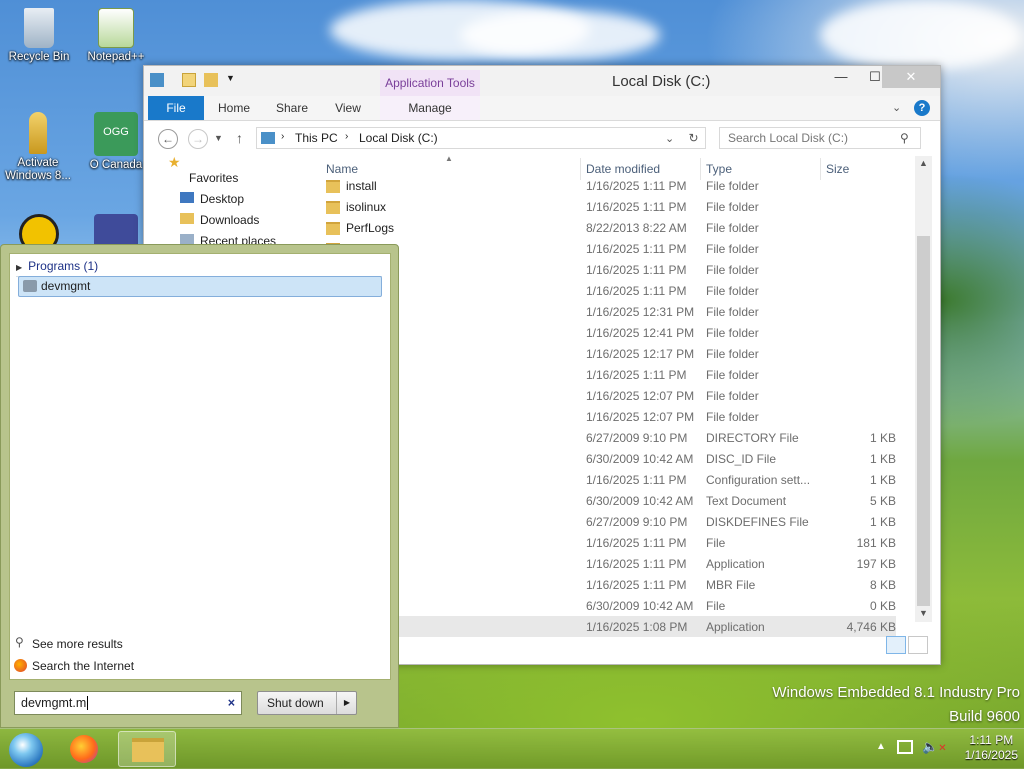 This screenshot has width=1024, height=769. Describe the element at coordinates (694, 138) in the screenshot. I see `refresh-button: ↻` at that location.